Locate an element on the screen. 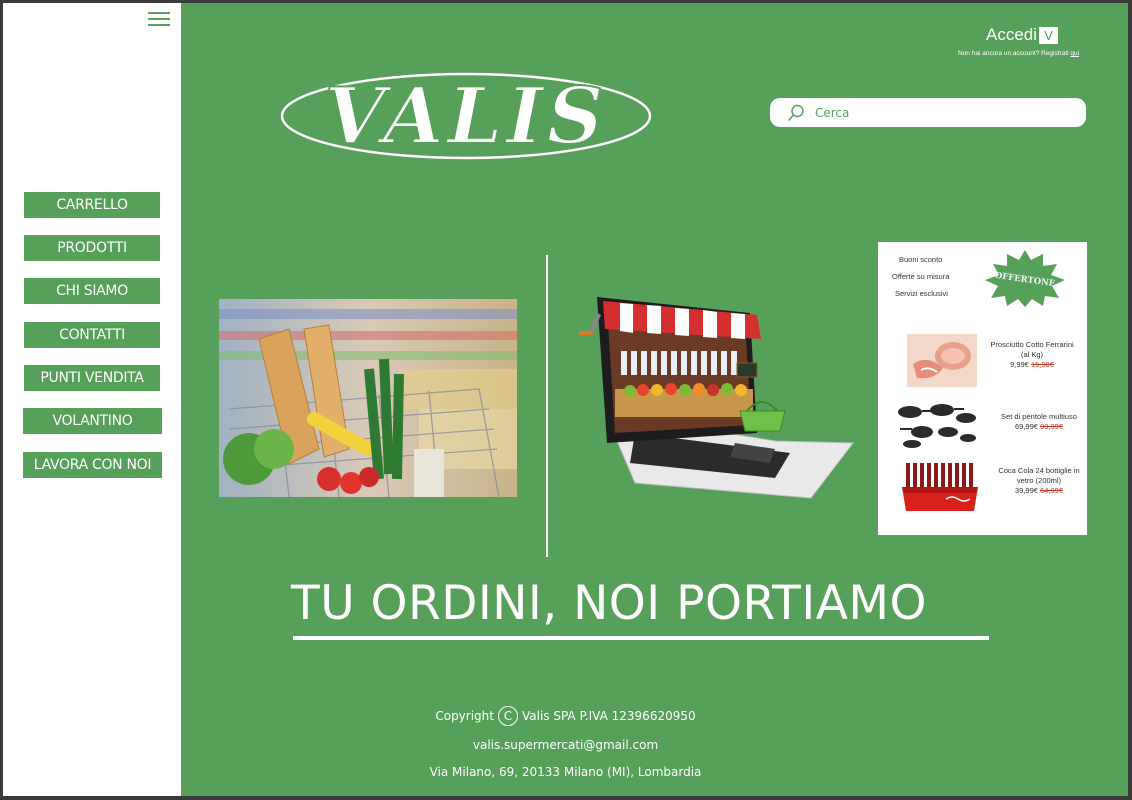 This screenshot has height=800, width=1132. grocery-cart-image is located at coordinates (368, 398).